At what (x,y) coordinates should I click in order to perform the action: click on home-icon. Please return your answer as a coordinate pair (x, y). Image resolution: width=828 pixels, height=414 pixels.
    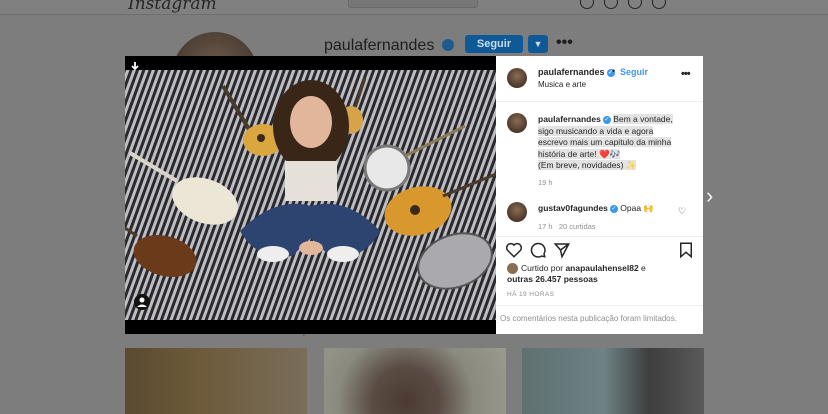
    Looking at the image, I should click on (587, 4).